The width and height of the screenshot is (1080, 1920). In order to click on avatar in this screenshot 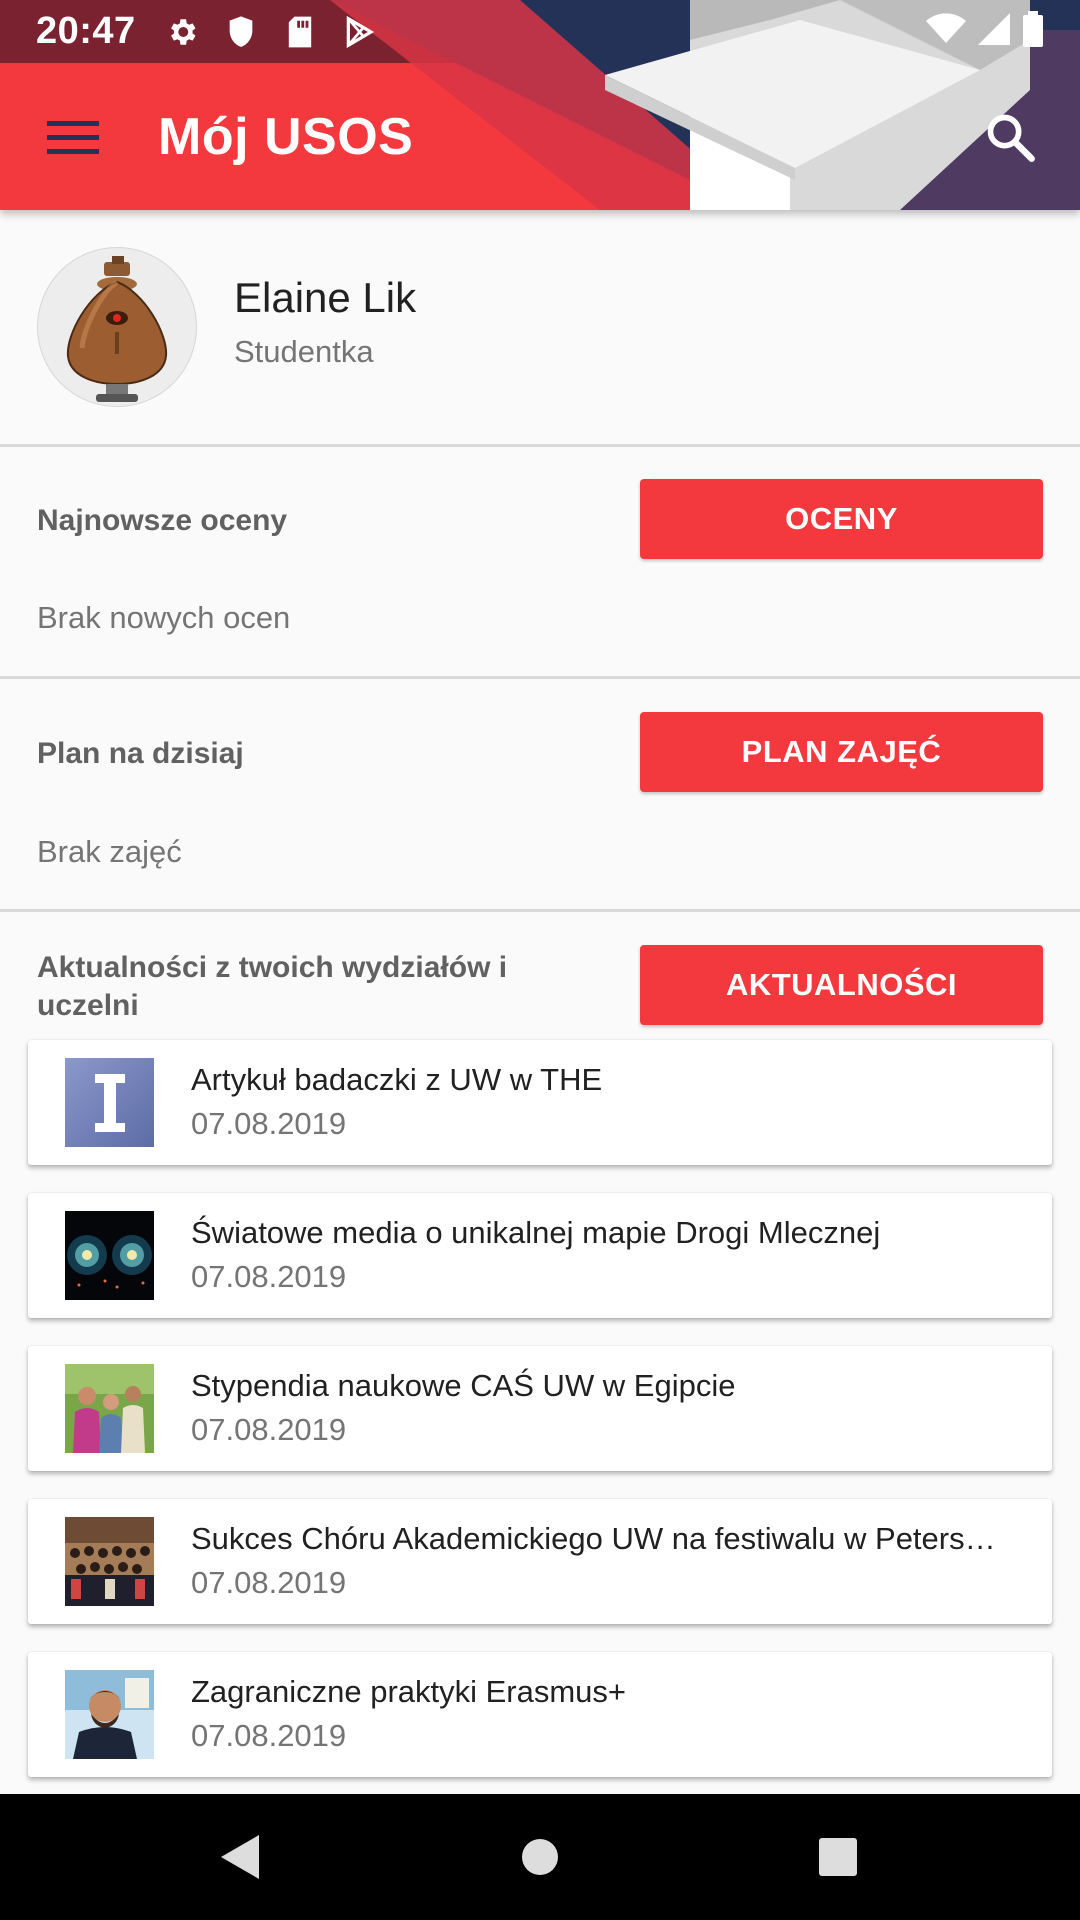, I will do `click(117, 327)`.